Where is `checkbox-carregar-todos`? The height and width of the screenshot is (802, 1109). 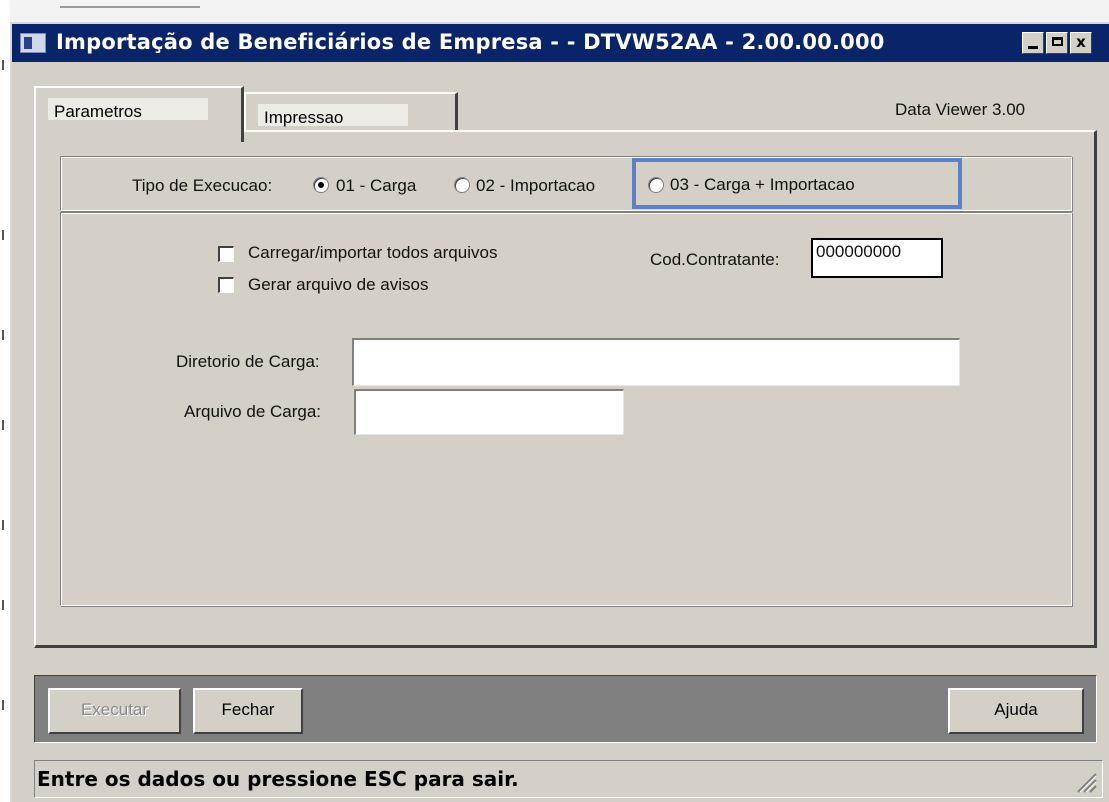
checkbox-carregar-todos is located at coordinates (226, 254).